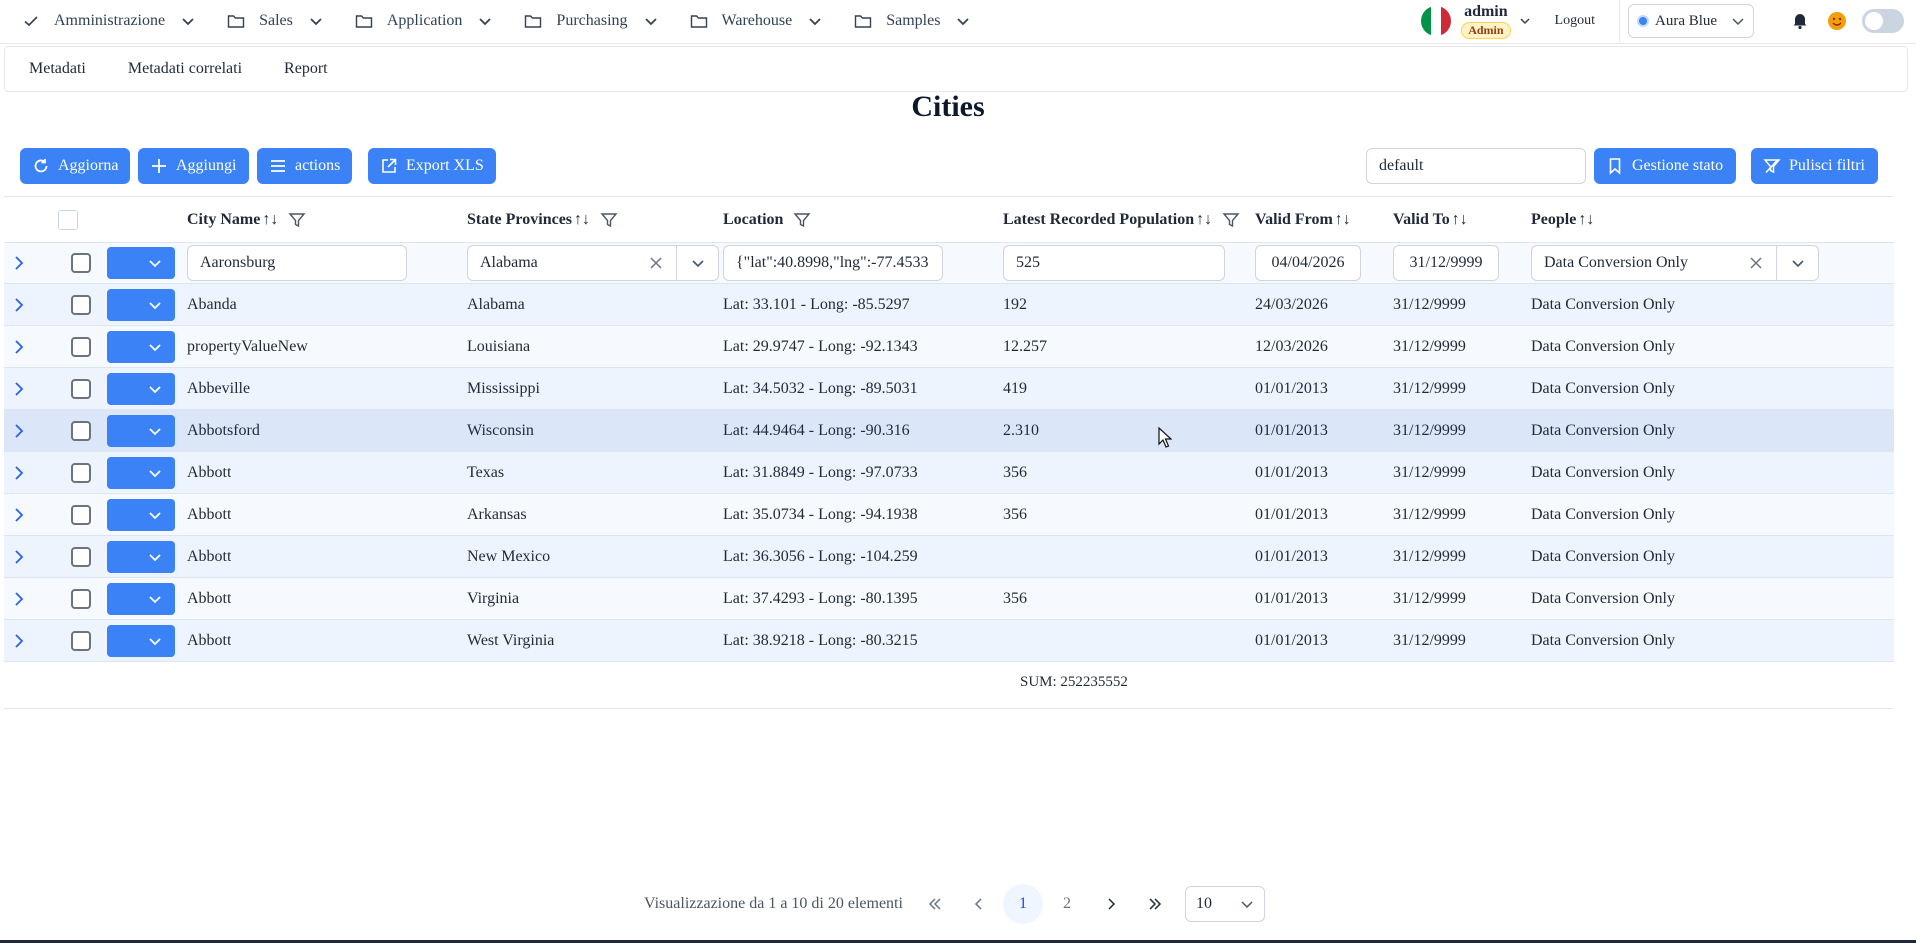 This screenshot has height=943, width=1916. Describe the element at coordinates (906, 21) in the screenshot. I see `menu-samples: Samples` at that location.